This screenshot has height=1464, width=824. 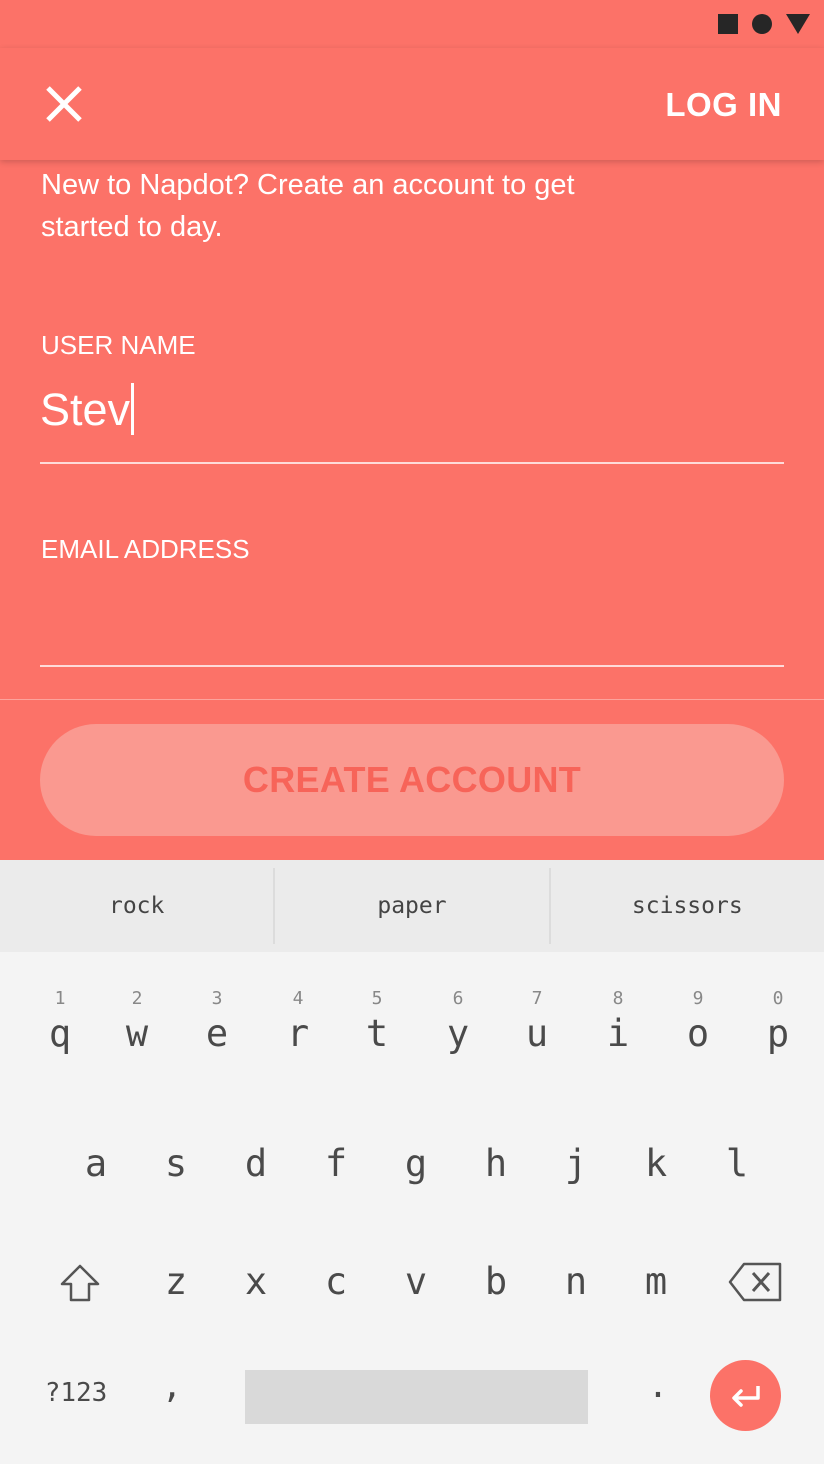 What do you see at coordinates (377, 1033) in the screenshot?
I see `key-letter: t` at bounding box center [377, 1033].